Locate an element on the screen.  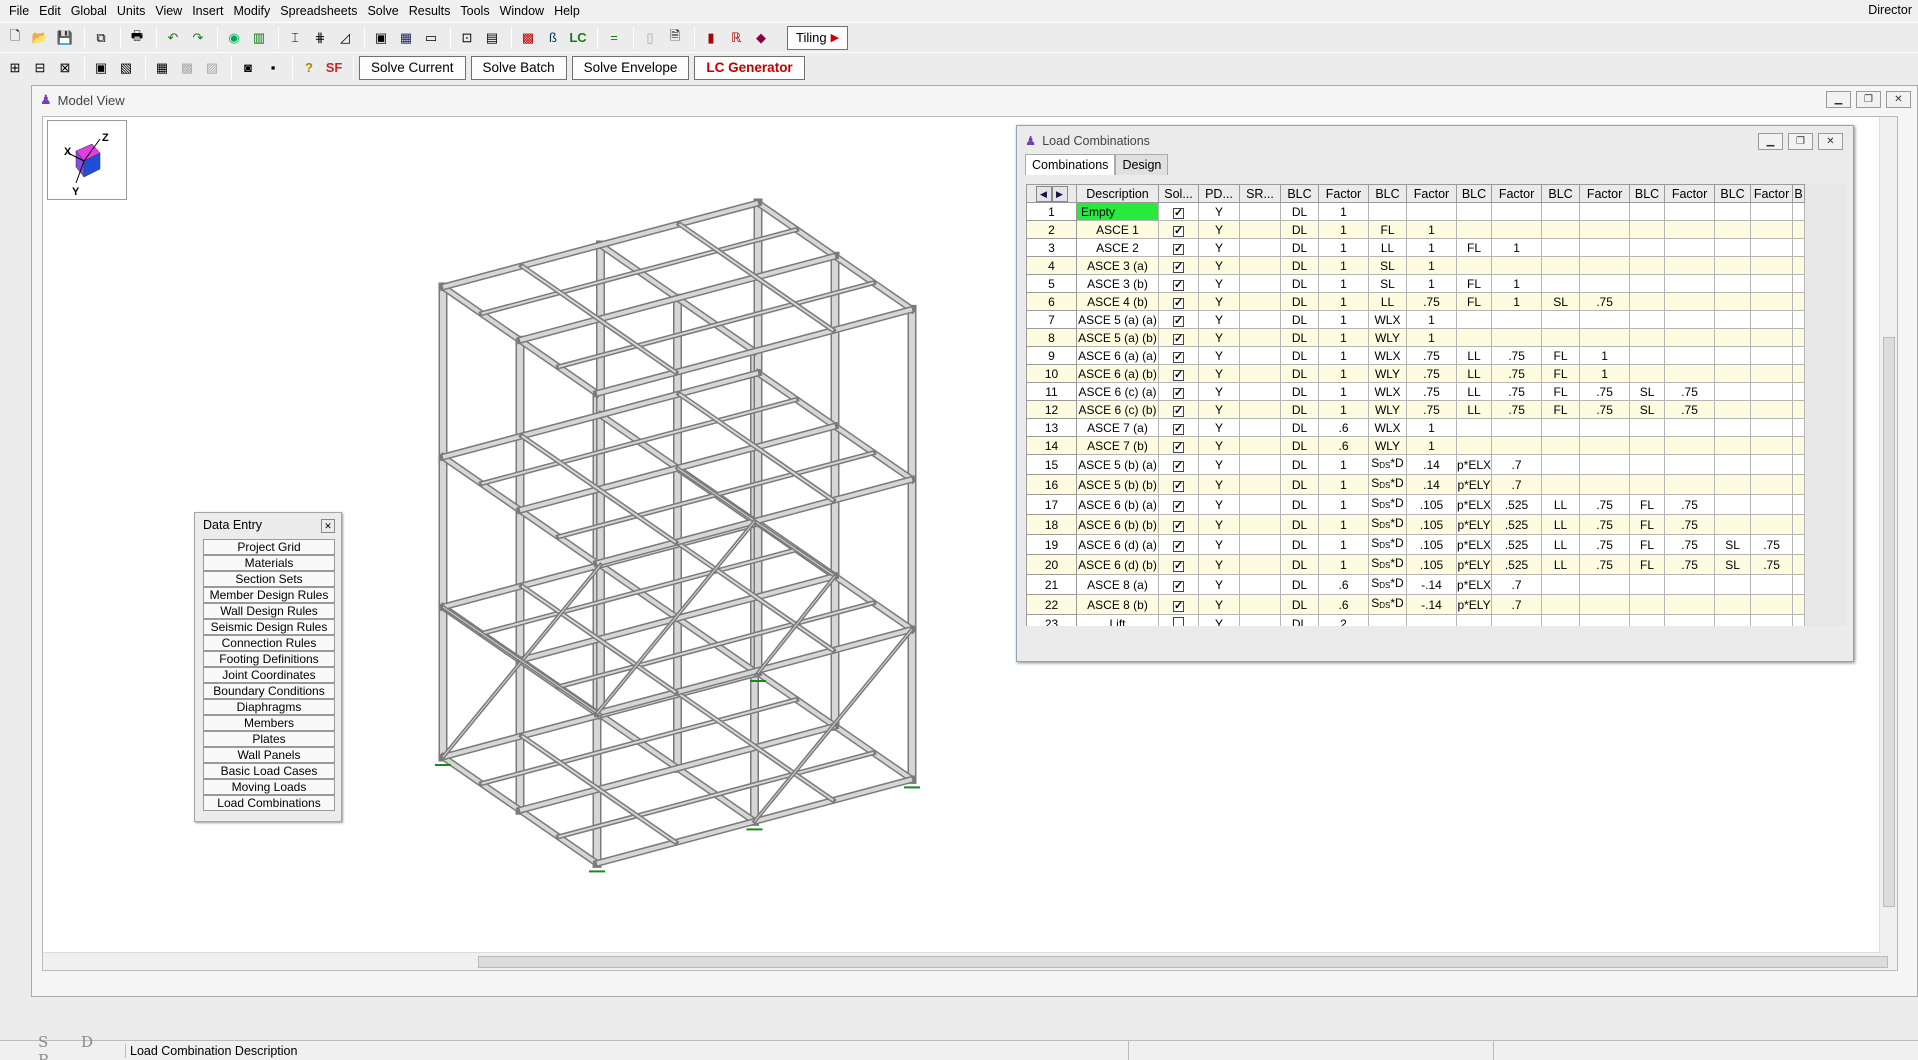
minimize-icon: ▁ is located at coordinates (1838, 99).